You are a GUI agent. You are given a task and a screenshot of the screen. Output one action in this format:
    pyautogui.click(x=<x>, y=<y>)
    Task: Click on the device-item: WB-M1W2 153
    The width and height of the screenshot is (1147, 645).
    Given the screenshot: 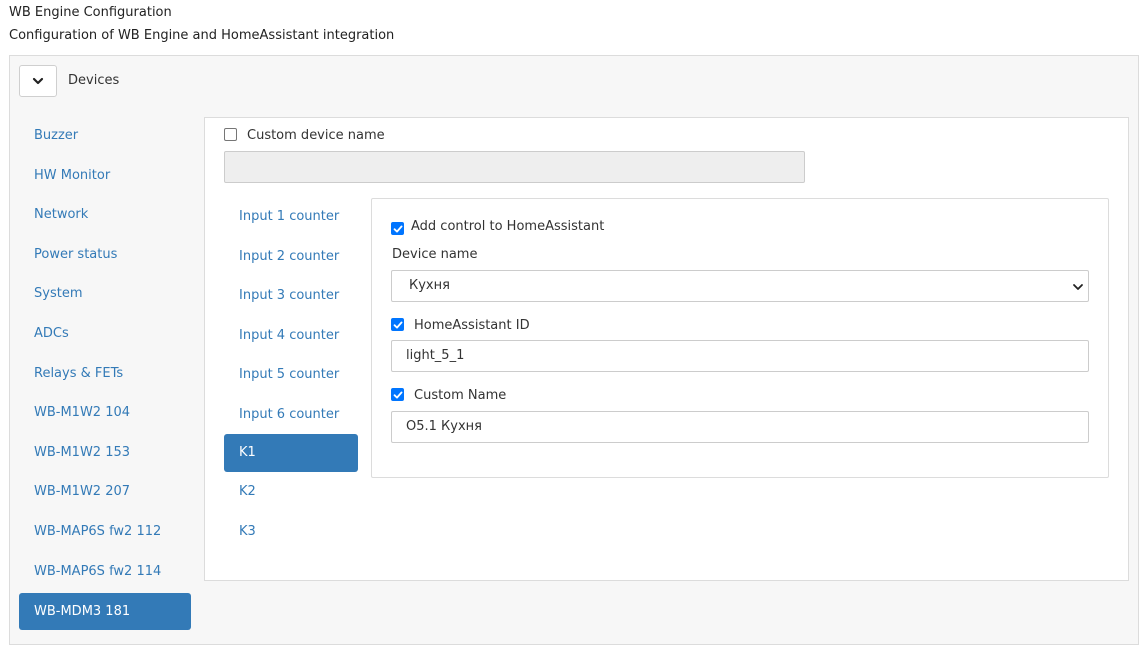 What is the action you would take?
    pyautogui.click(x=105, y=453)
    